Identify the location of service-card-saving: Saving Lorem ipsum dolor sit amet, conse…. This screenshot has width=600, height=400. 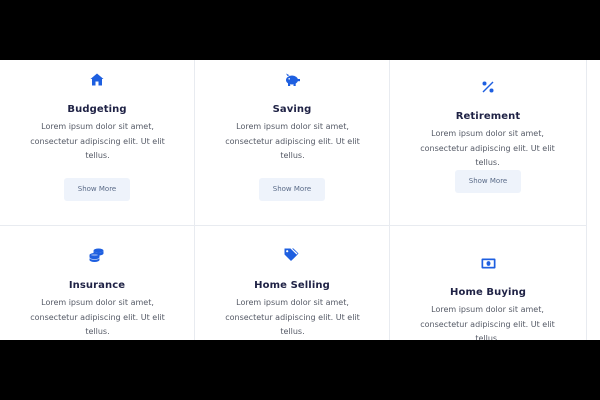
(292, 143).